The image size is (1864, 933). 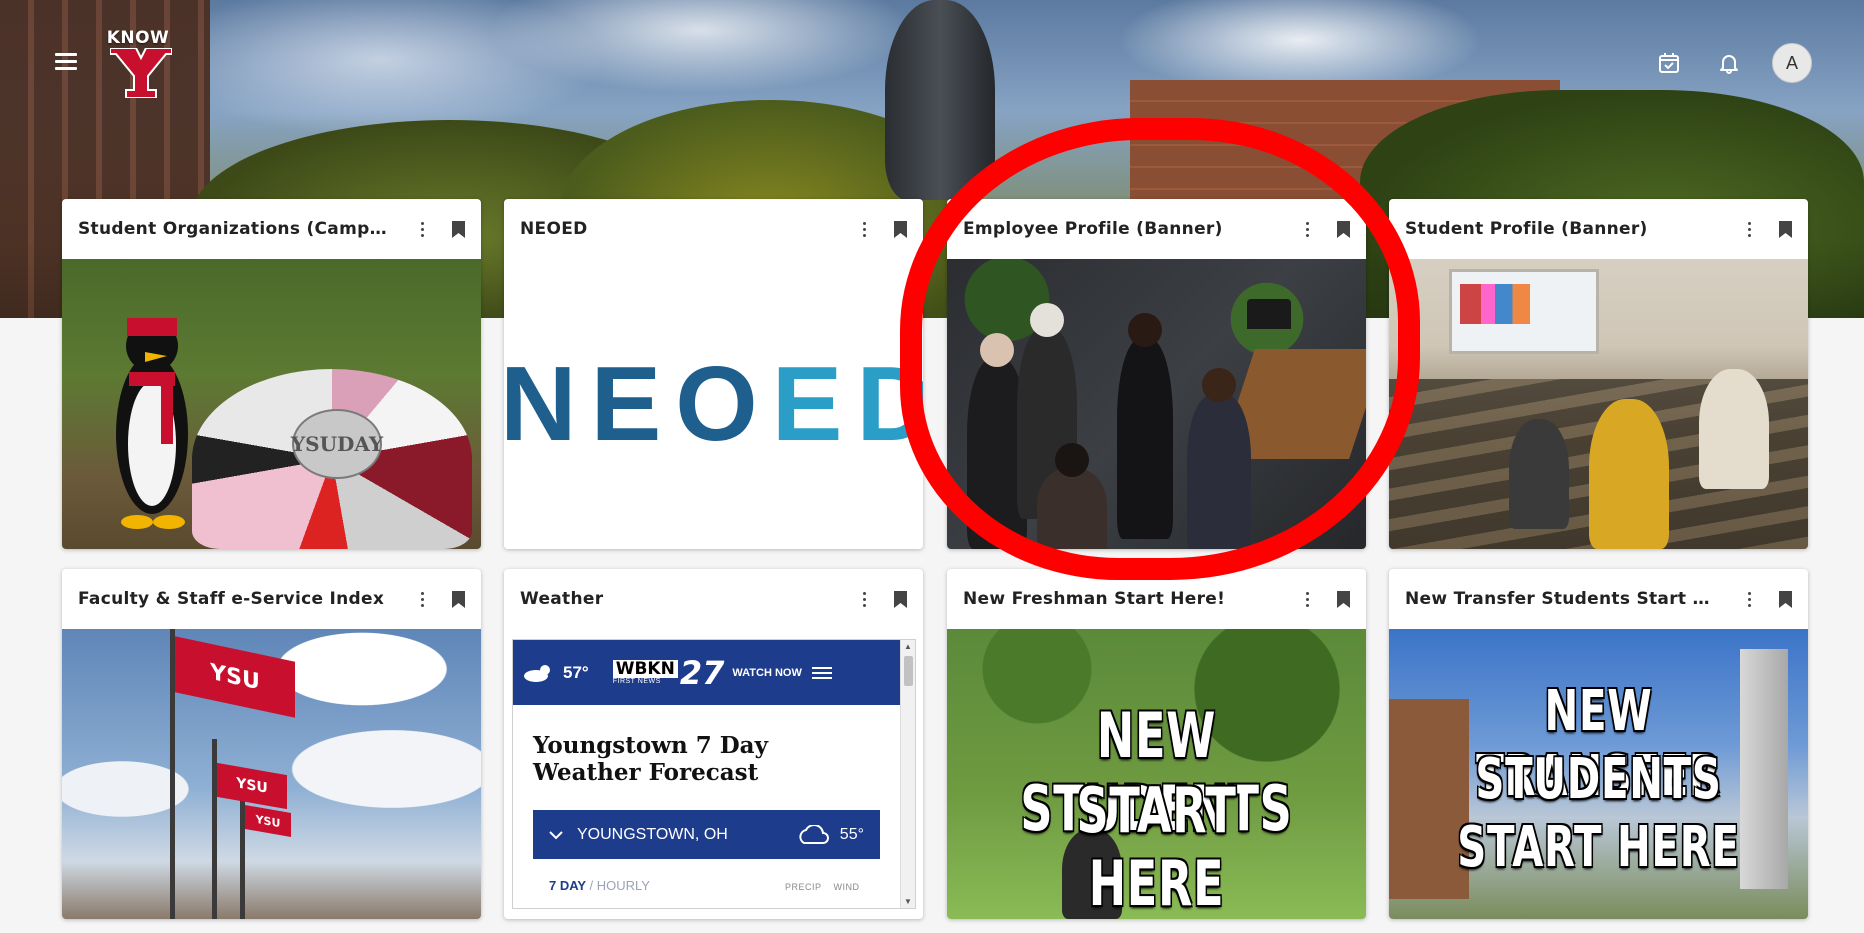 I want to click on wkbn-logo-text: WBKN, so click(x=645, y=669).